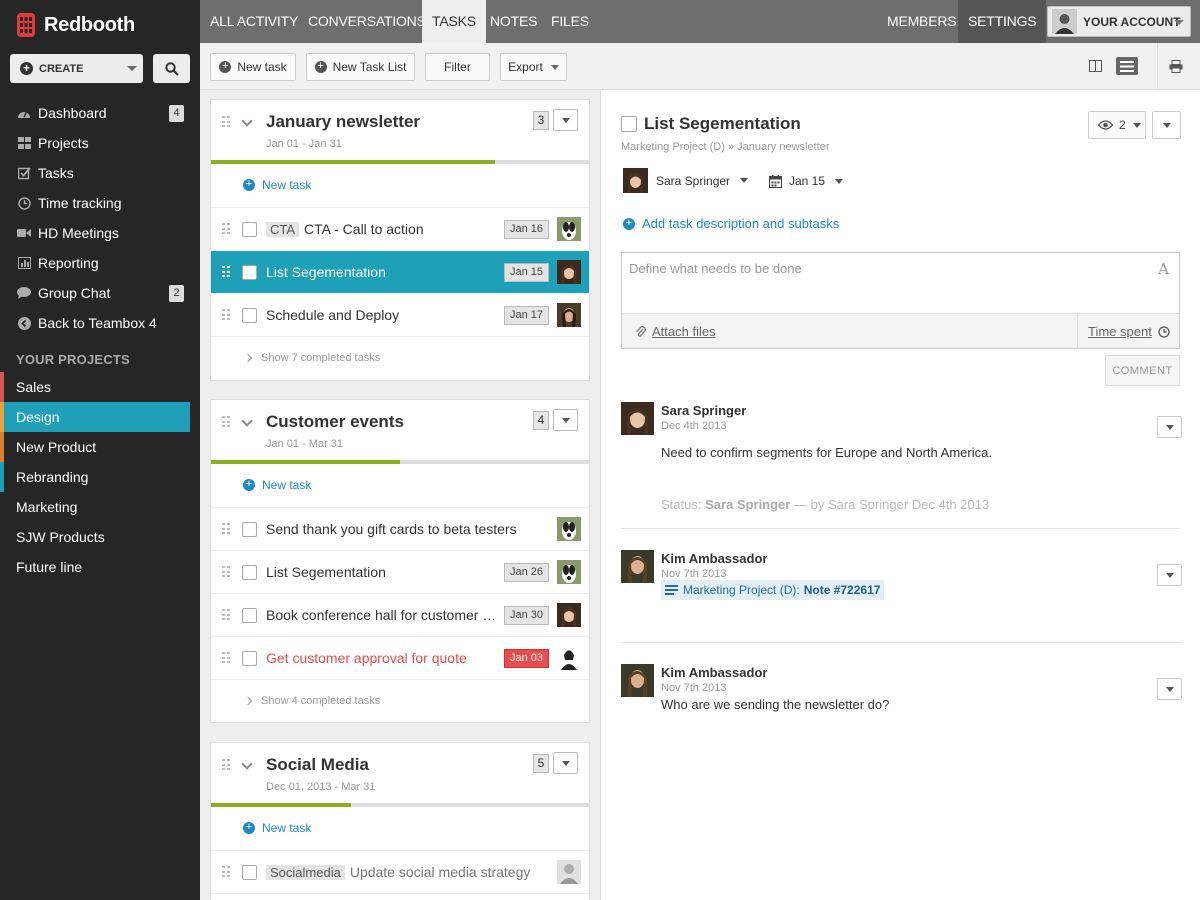 The width and height of the screenshot is (1200, 900). What do you see at coordinates (345, 229) in the screenshot?
I see `task-label: CTA CTA - Call to action` at bounding box center [345, 229].